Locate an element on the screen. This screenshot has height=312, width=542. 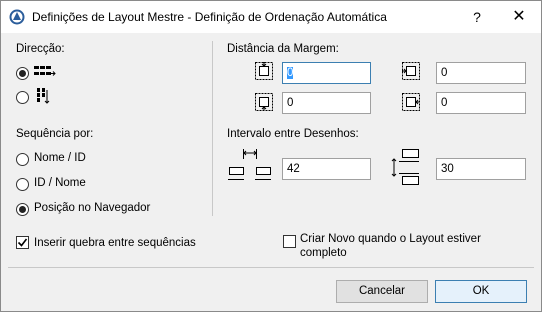
horizontal-spacing-input: 42 is located at coordinates (326, 169).